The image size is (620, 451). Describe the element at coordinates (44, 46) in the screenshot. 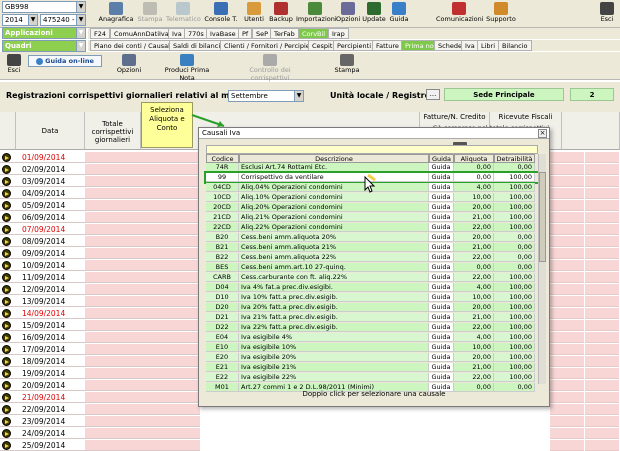

I see `quadri-combo: Quadri ▼` at that location.